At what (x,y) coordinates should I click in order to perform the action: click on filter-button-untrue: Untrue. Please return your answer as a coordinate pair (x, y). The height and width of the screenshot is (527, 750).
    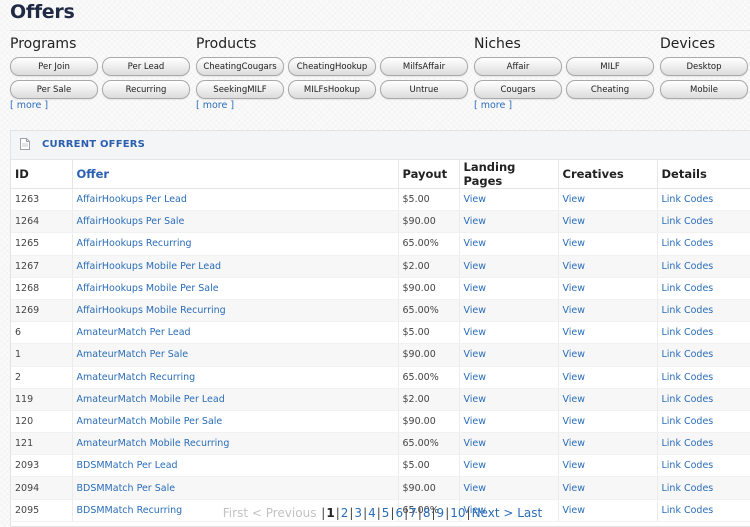
    Looking at the image, I should click on (424, 89).